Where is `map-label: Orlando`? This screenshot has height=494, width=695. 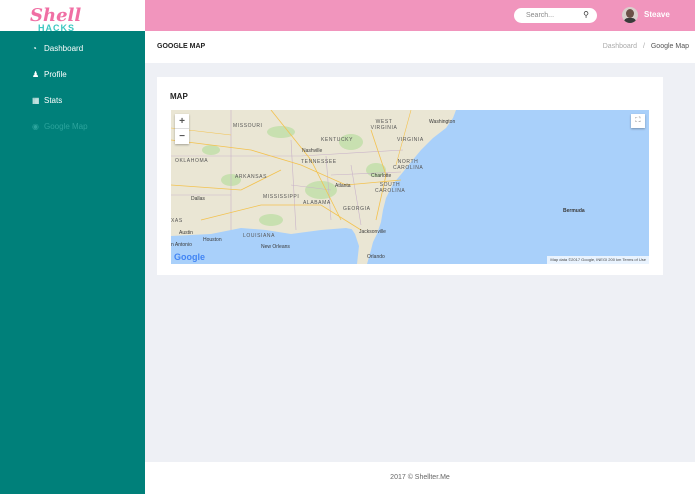
map-label: Orlando is located at coordinates (376, 257).